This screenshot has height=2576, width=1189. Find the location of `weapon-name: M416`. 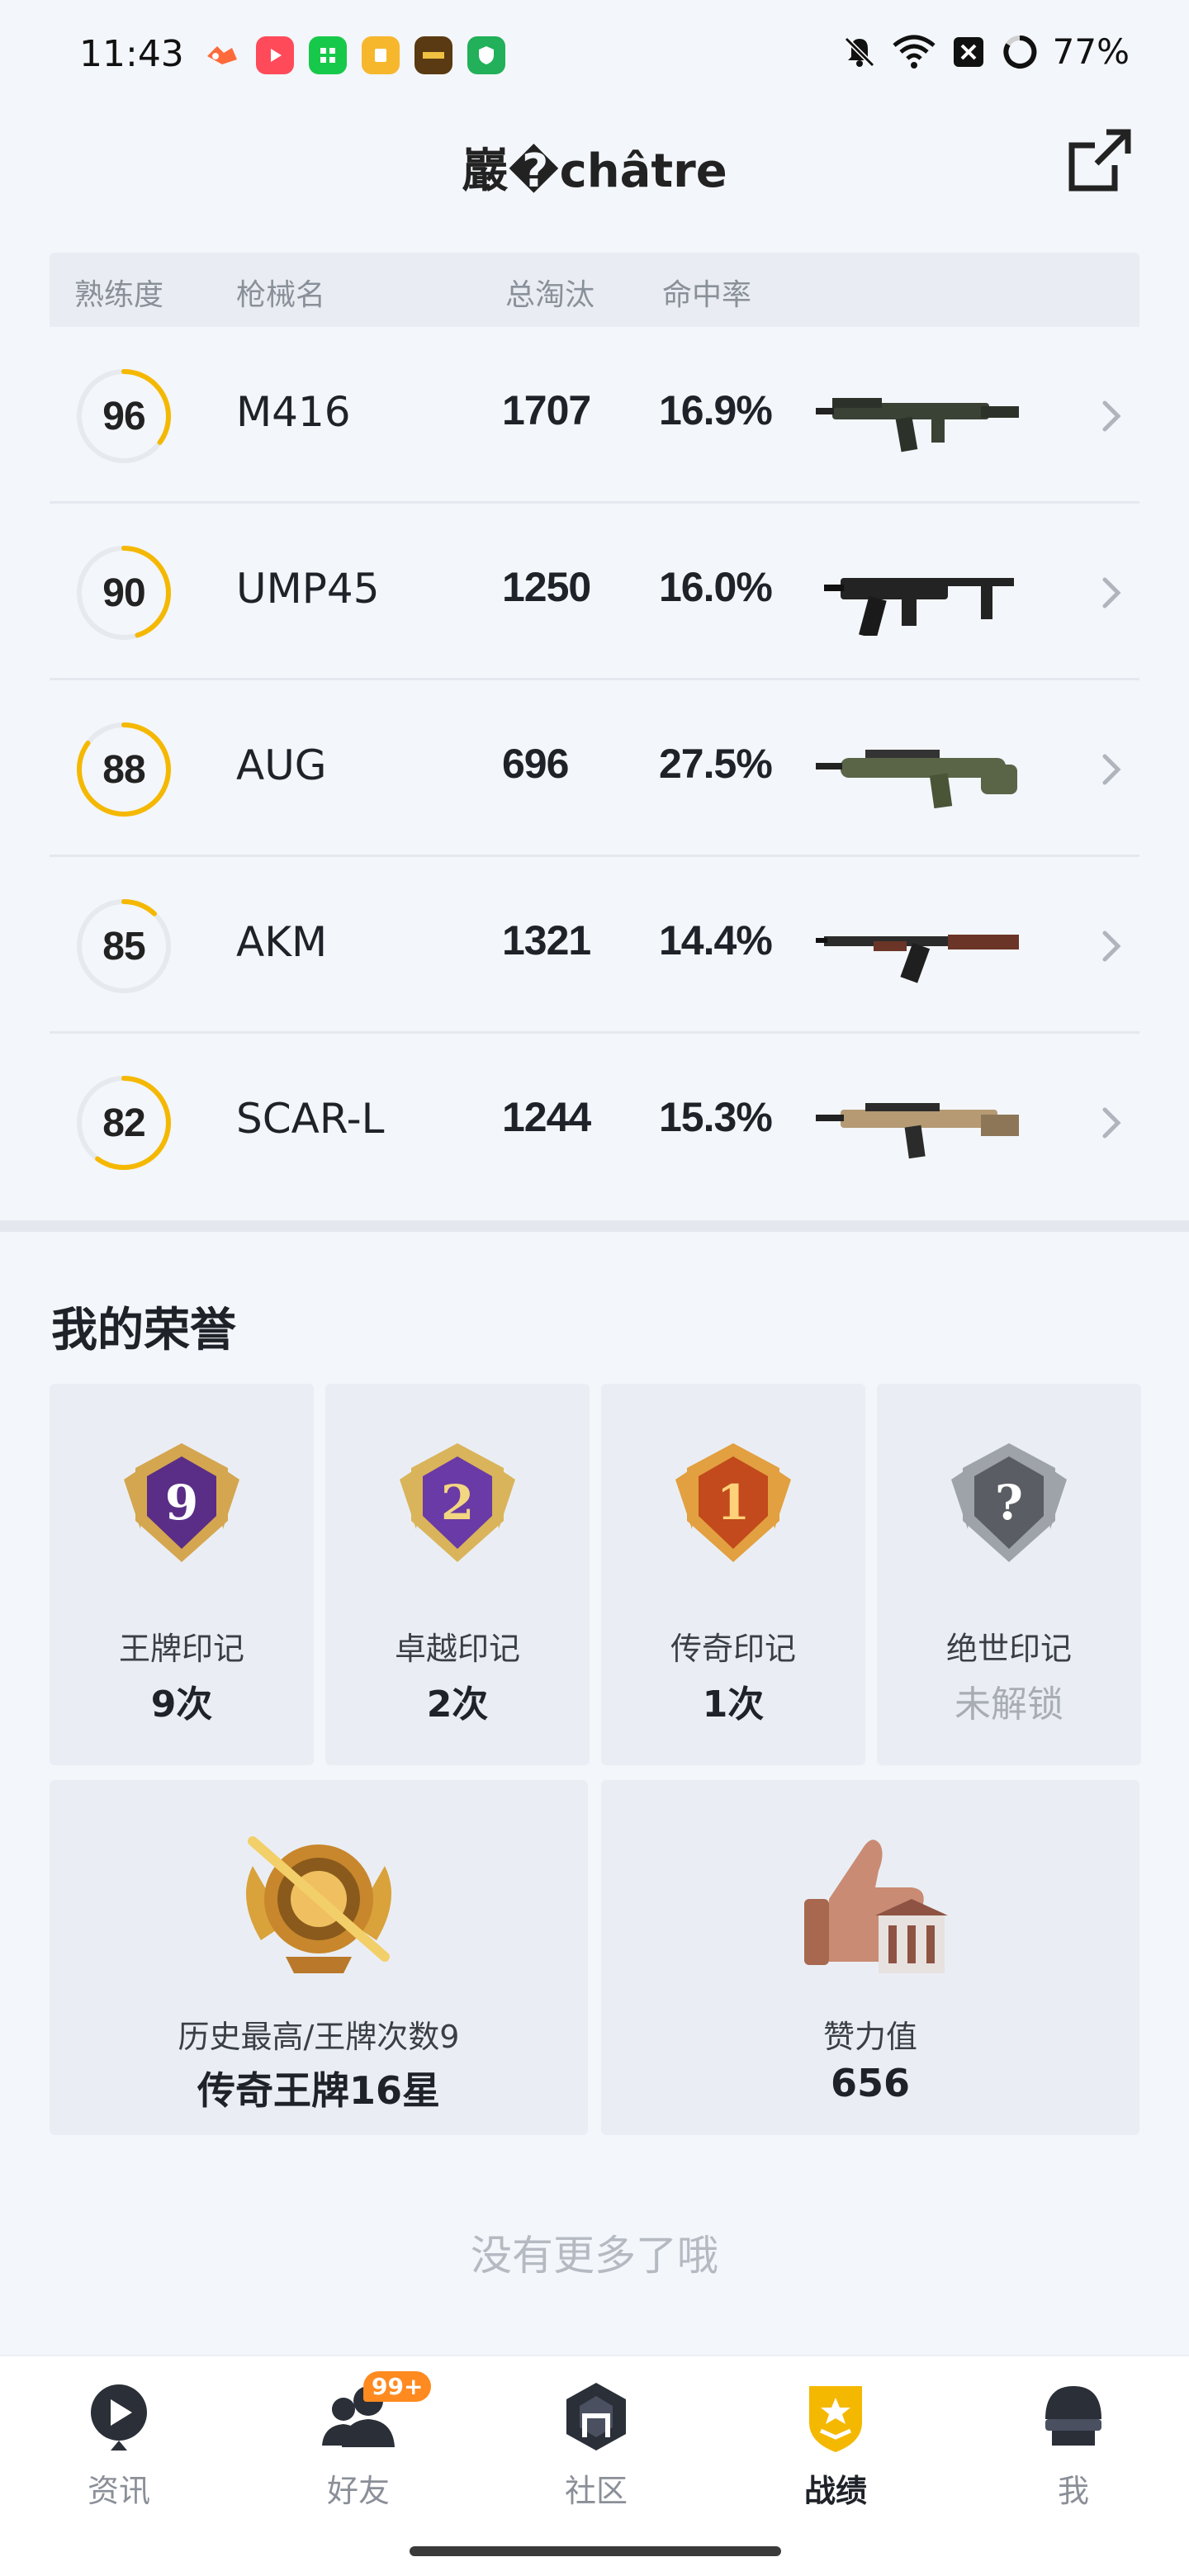

weapon-name: M416 is located at coordinates (293, 412).